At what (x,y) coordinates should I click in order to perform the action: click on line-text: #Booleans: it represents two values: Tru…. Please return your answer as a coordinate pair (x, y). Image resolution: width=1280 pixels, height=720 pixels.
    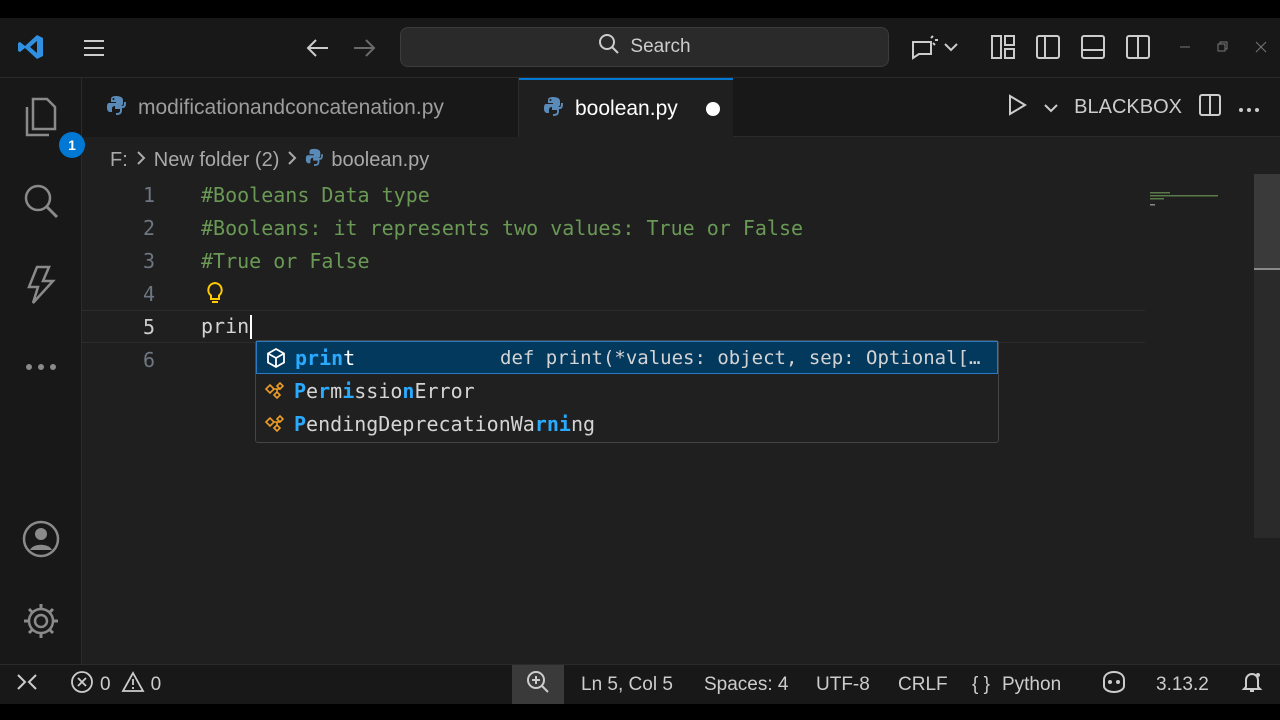
    Looking at the image, I should click on (502, 227).